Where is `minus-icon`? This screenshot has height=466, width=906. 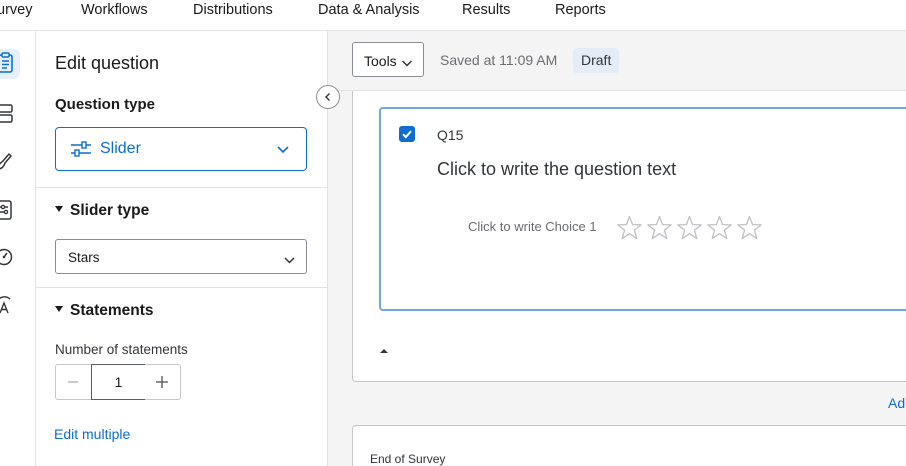
minus-icon is located at coordinates (73, 382).